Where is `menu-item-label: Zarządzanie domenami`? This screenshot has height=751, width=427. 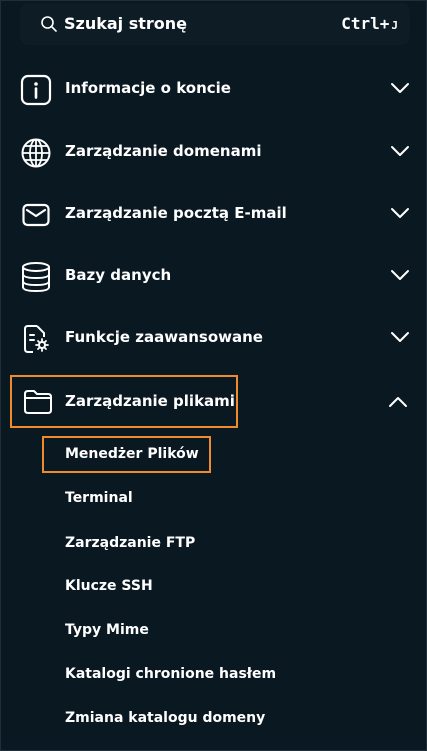 menu-item-label: Zarządzanie domenami is located at coordinates (163, 151).